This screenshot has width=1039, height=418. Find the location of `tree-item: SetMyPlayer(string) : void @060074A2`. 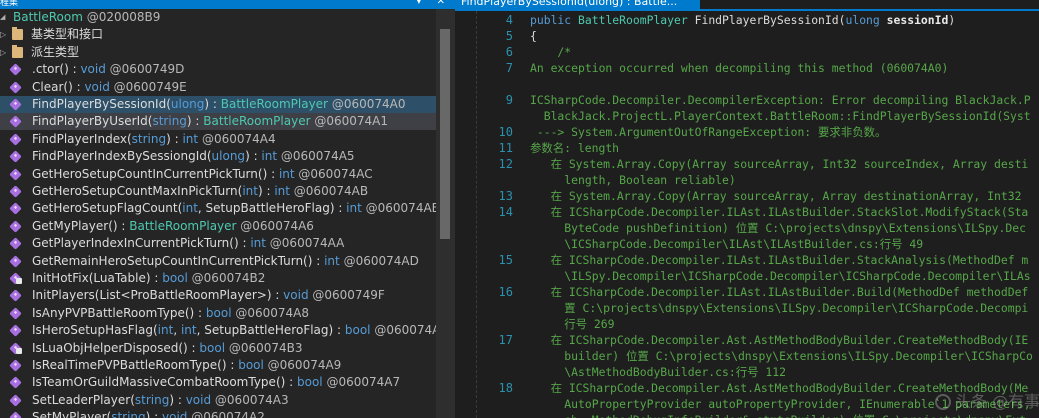

tree-item: SetMyPlayer(string) : void @060074A2 is located at coordinates (218, 413).